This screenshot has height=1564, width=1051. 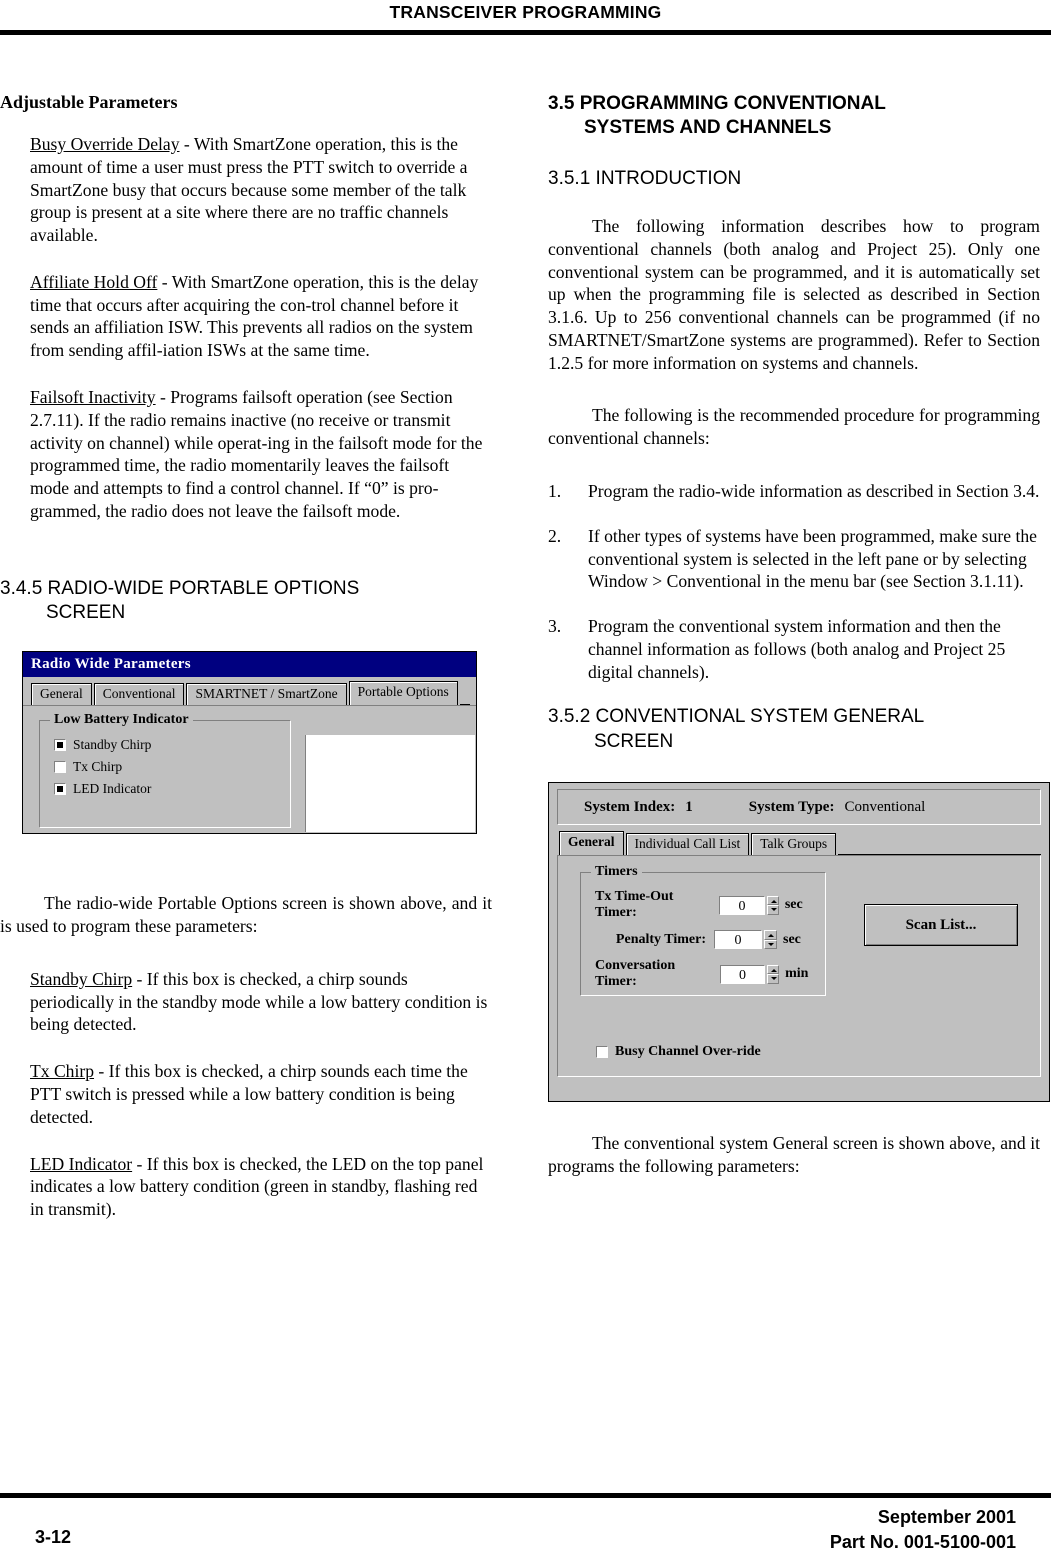 I want to click on section-title-line1: PROGRAMMING CONVENTIONAL, so click(x=732, y=103).